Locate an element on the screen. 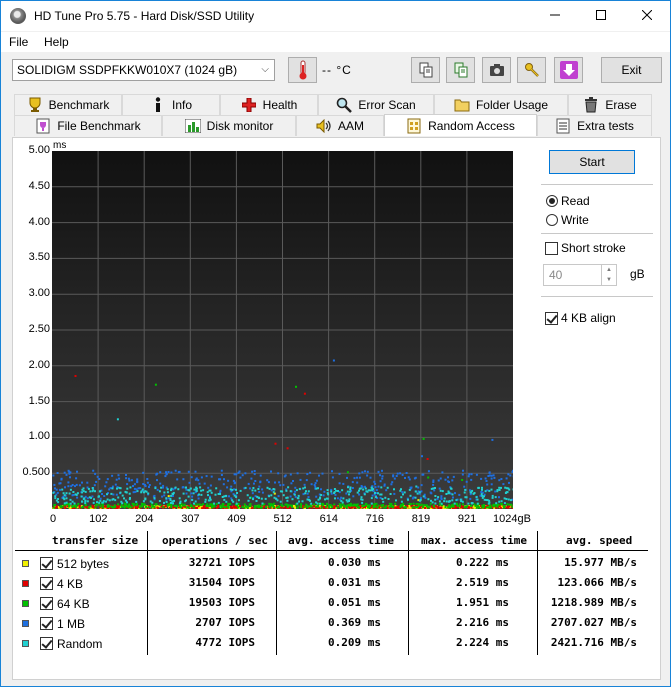 The height and width of the screenshot is (687, 671). speaker-icon is located at coordinates (324, 126).